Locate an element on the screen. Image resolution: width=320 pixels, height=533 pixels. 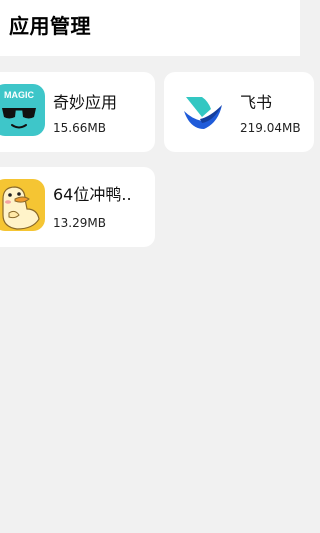
page-title: 应用管理 is located at coordinates (50, 26).